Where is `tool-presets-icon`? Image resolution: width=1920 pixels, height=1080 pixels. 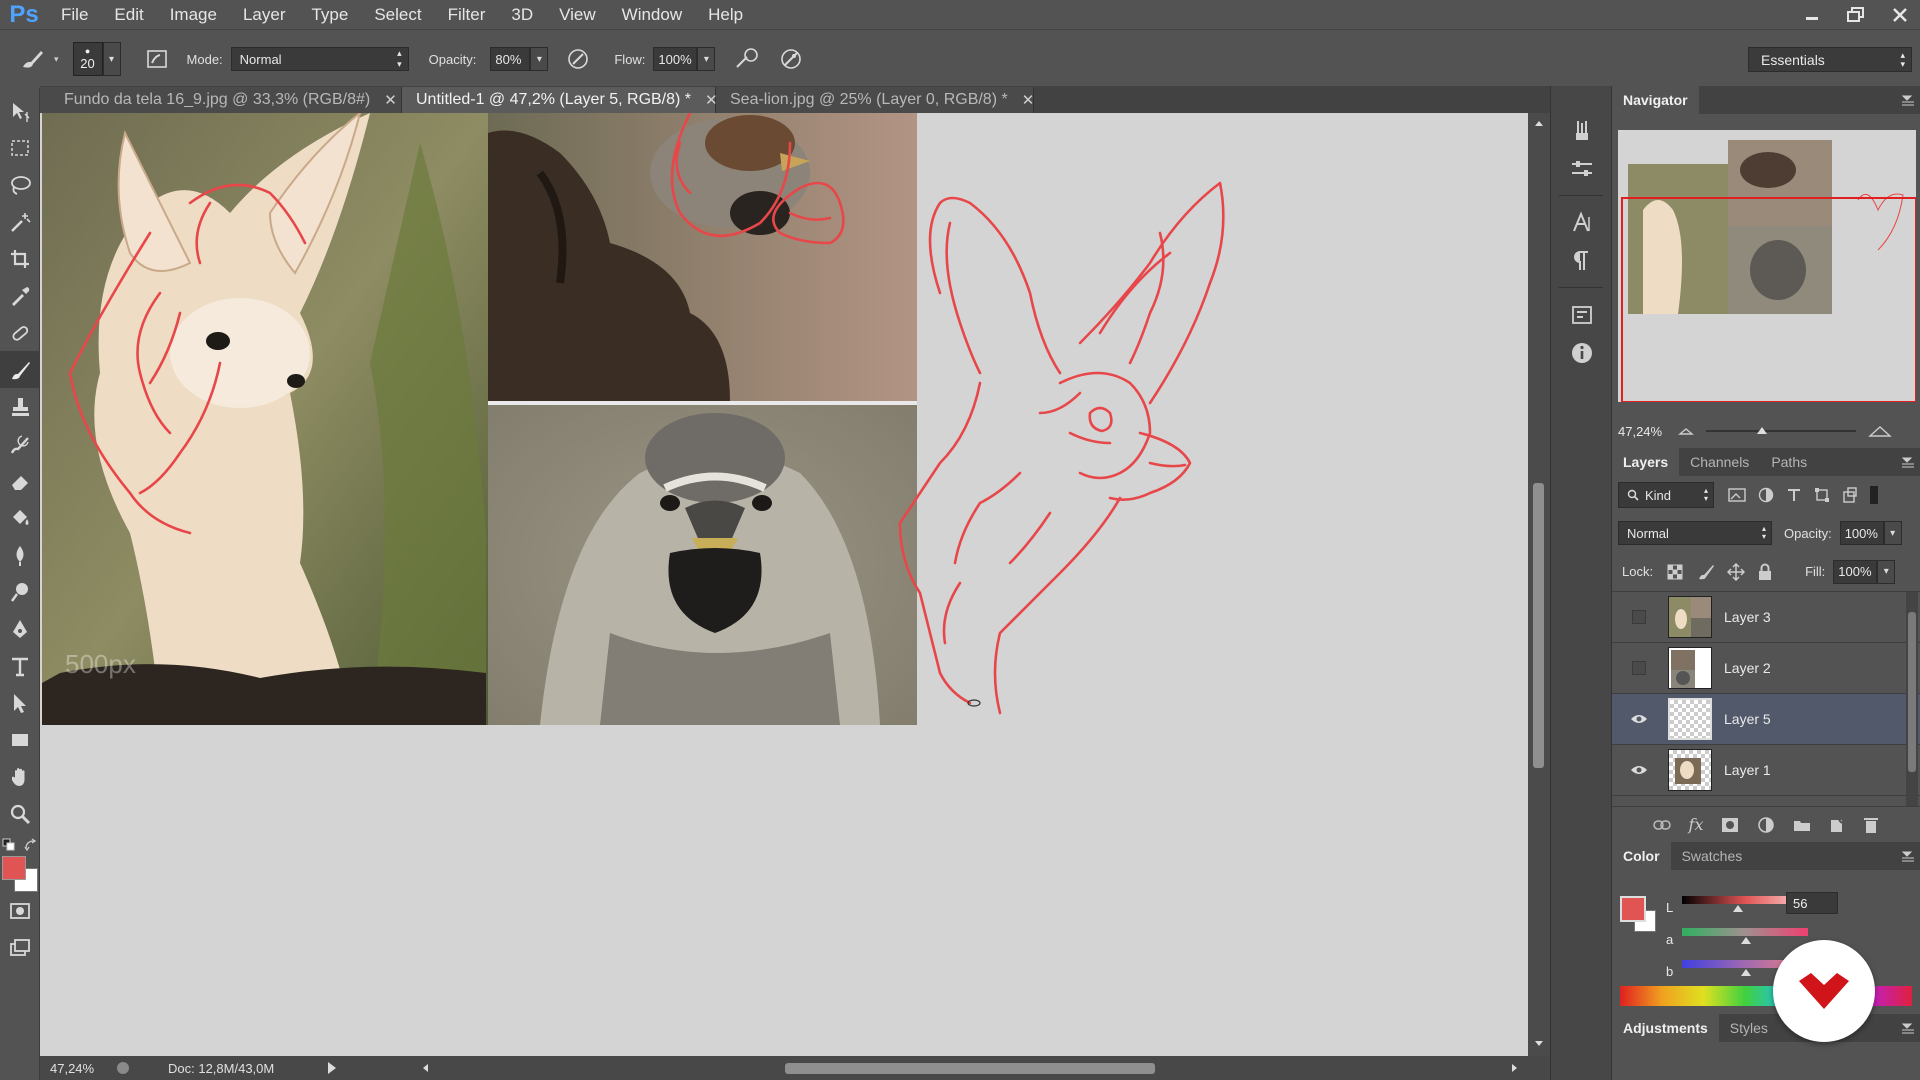
tool-presets-icon is located at coordinates (1582, 315).